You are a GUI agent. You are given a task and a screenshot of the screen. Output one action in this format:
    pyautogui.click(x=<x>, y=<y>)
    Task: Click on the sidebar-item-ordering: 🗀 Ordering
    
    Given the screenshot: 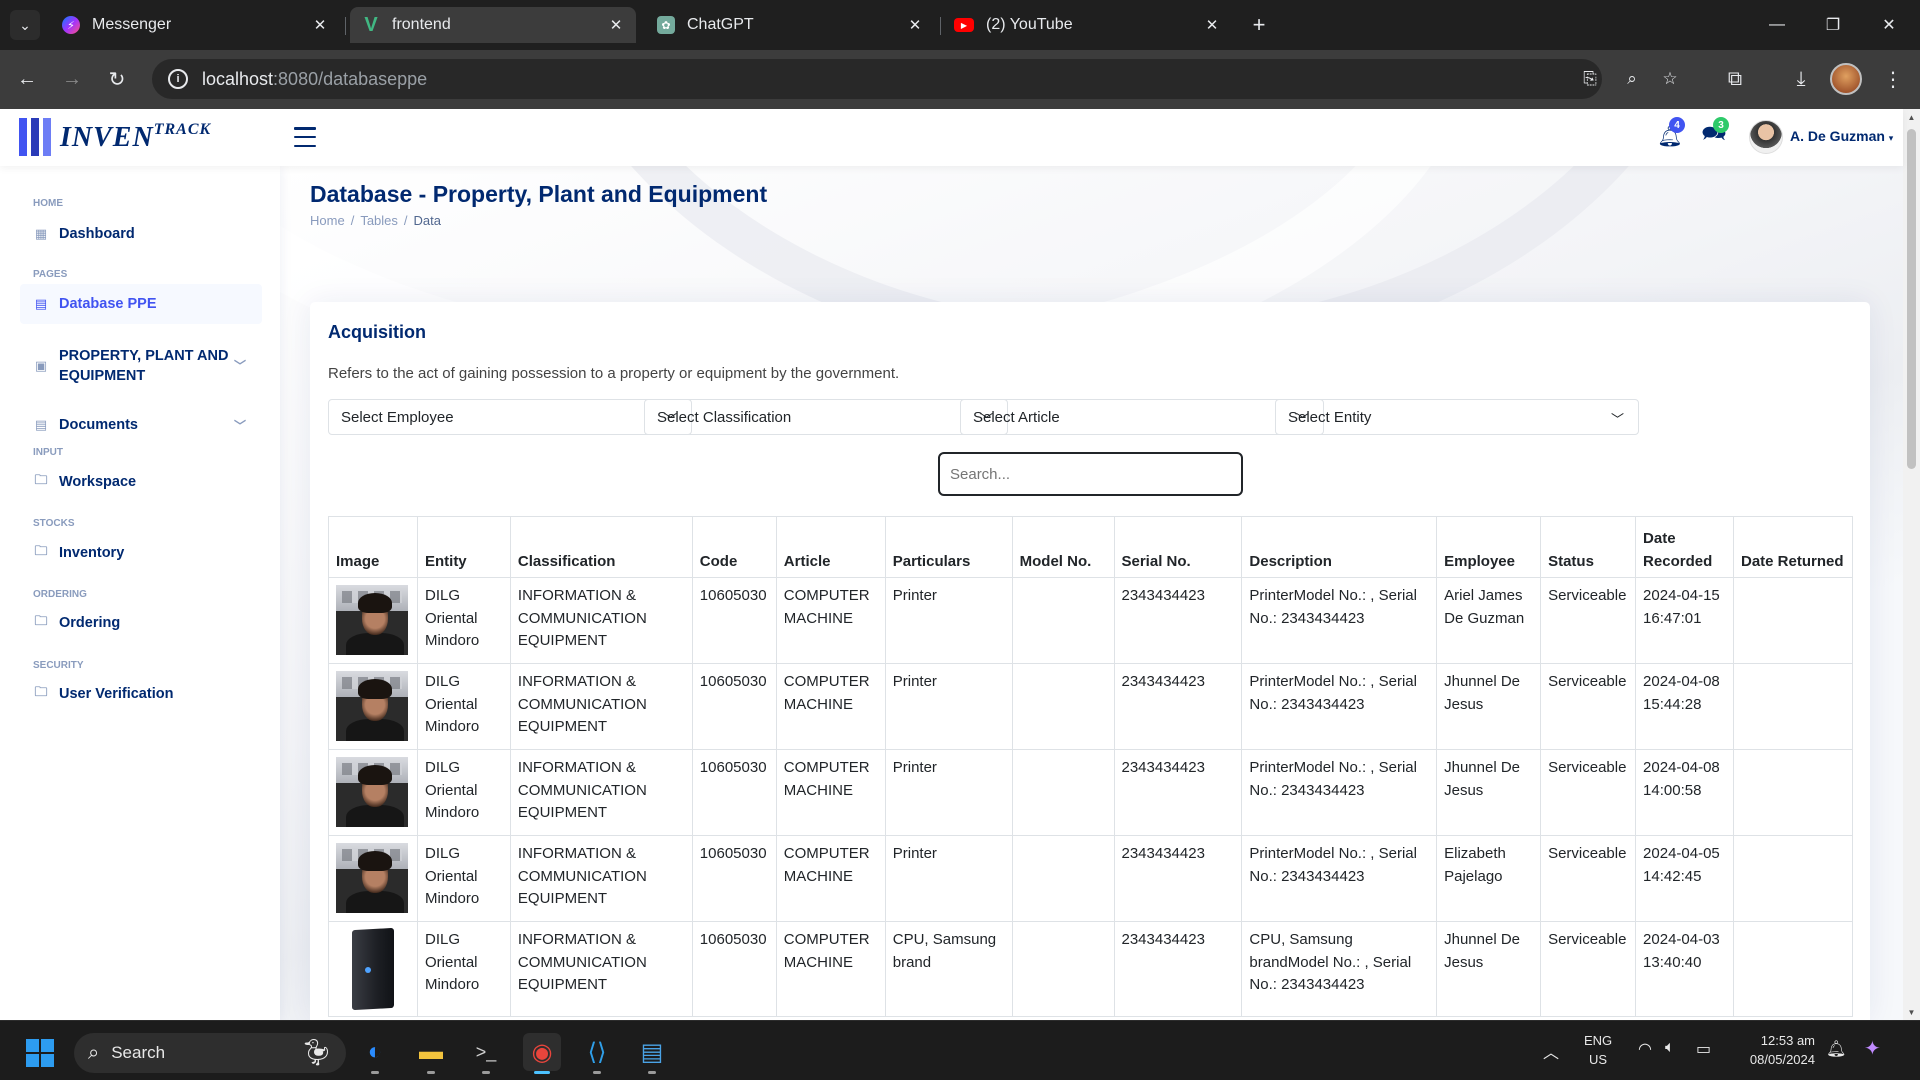 What is the action you would take?
    pyautogui.click(x=141, y=623)
    